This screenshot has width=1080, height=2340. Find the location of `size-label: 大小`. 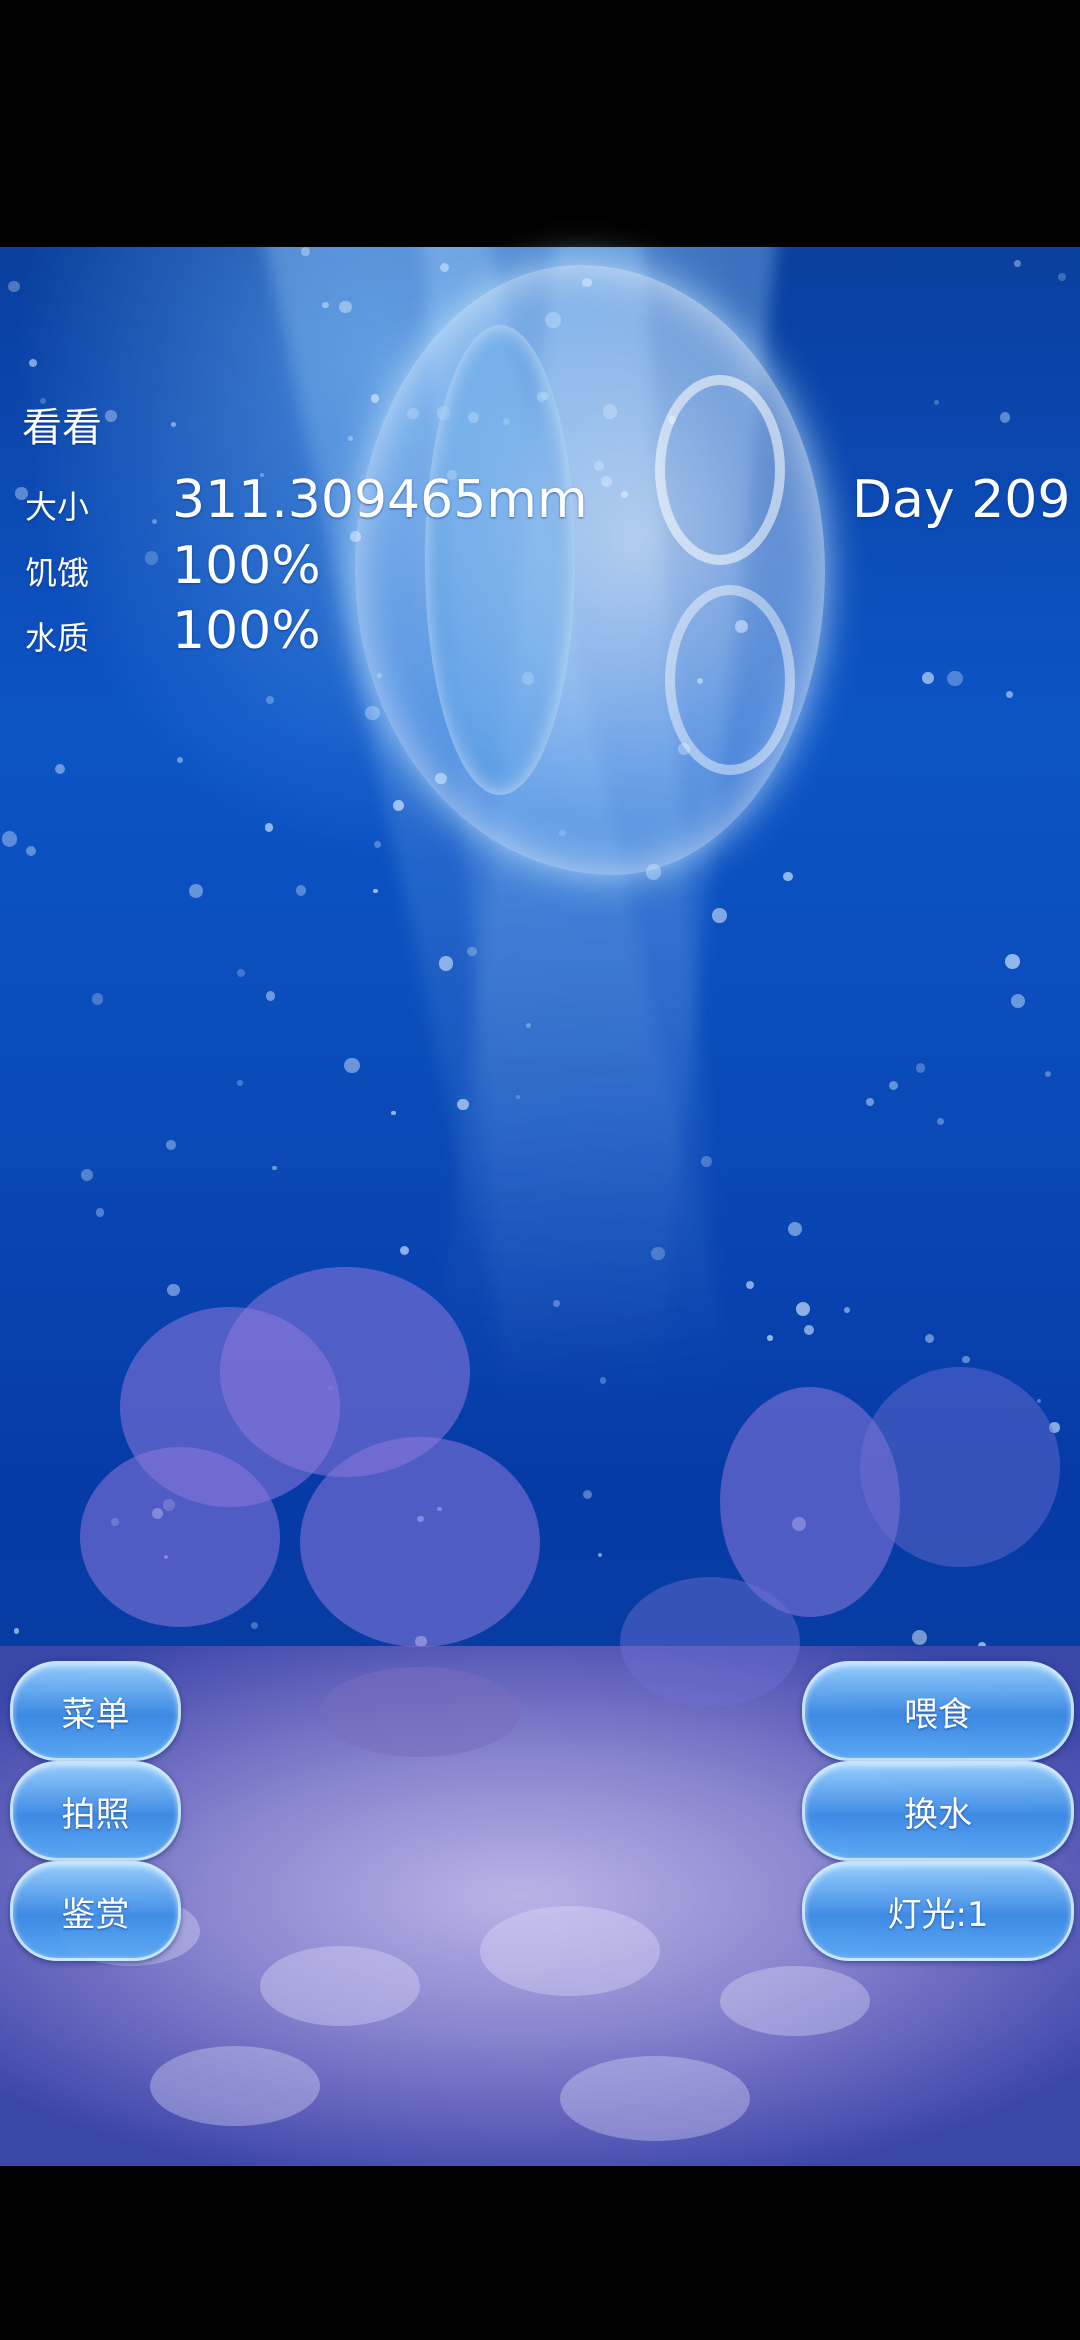

size-label: 大小 is located at coordinates (57, 507).